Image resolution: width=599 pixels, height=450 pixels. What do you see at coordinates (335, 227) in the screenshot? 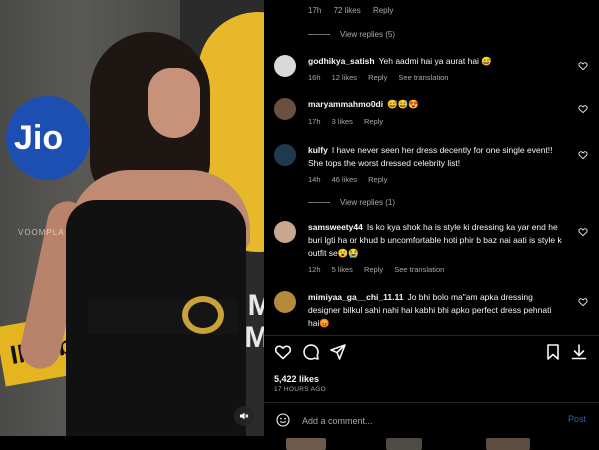
I see `comment-username: samsweety44` at bounding box center [335, 227].